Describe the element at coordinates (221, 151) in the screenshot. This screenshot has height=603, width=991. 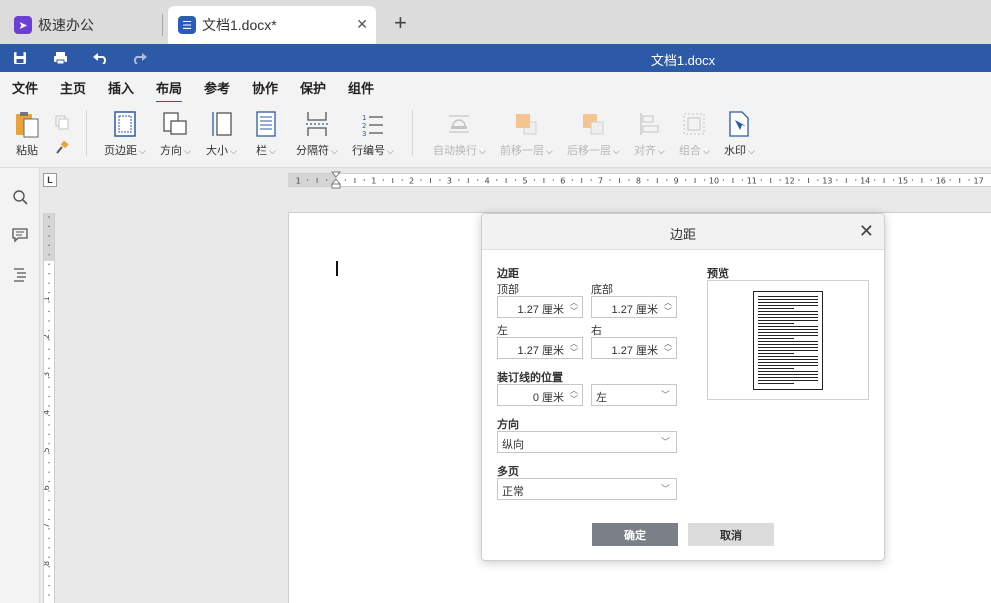
I see `size-label: 大小 ⌵` at that location.